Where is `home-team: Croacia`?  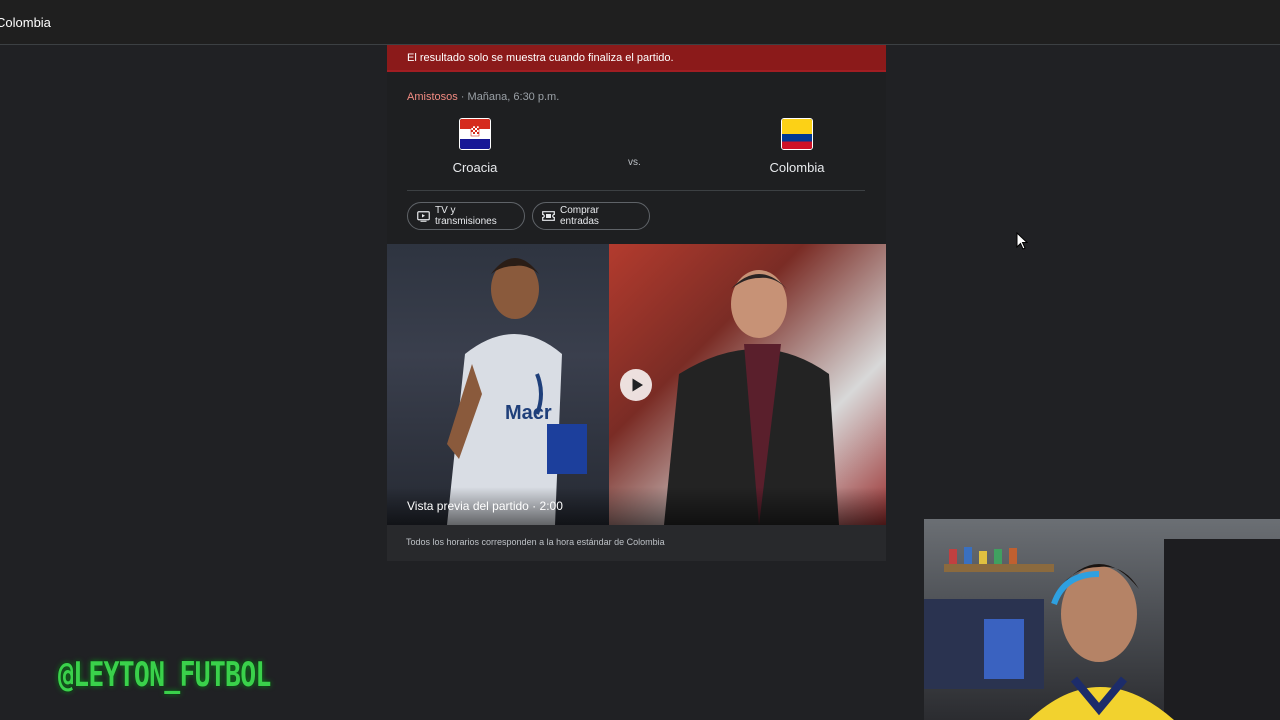 home-team: Croacia is located at coordinates (475, 146).